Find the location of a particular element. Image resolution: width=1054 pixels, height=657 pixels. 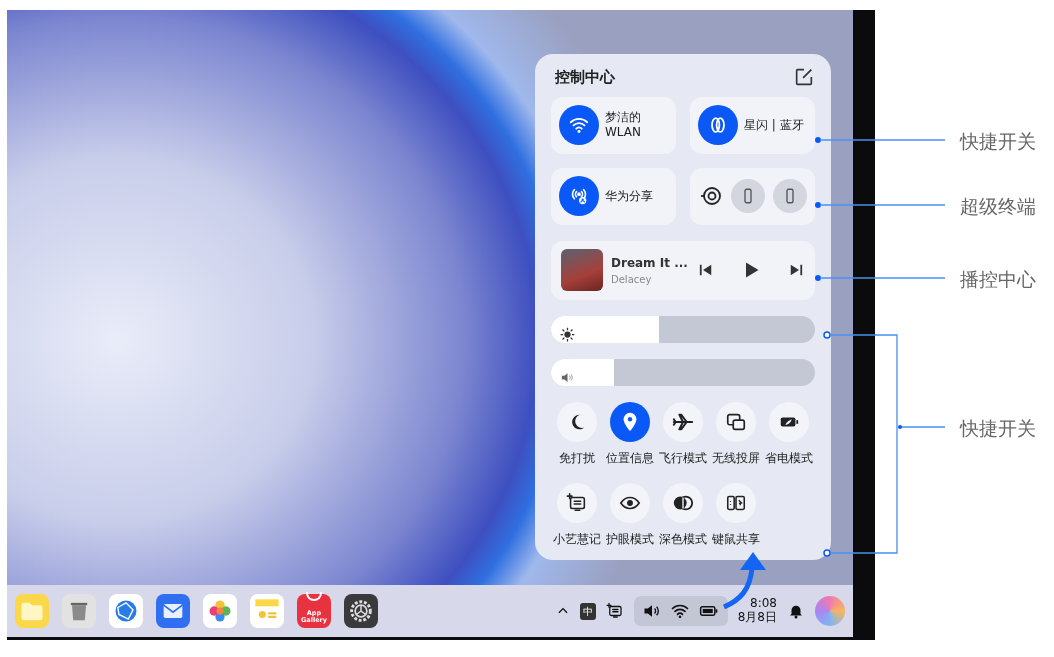

clock-time: 8:08 is located at coordinates (757, 604).